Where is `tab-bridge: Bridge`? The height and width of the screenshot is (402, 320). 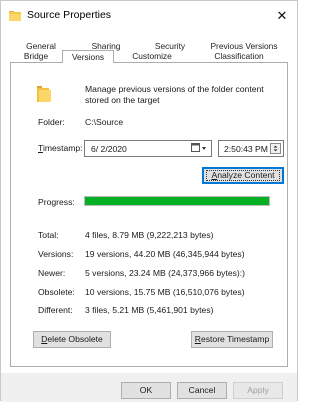
tab-bridge: Bridge is located at coordinates (36, 56).